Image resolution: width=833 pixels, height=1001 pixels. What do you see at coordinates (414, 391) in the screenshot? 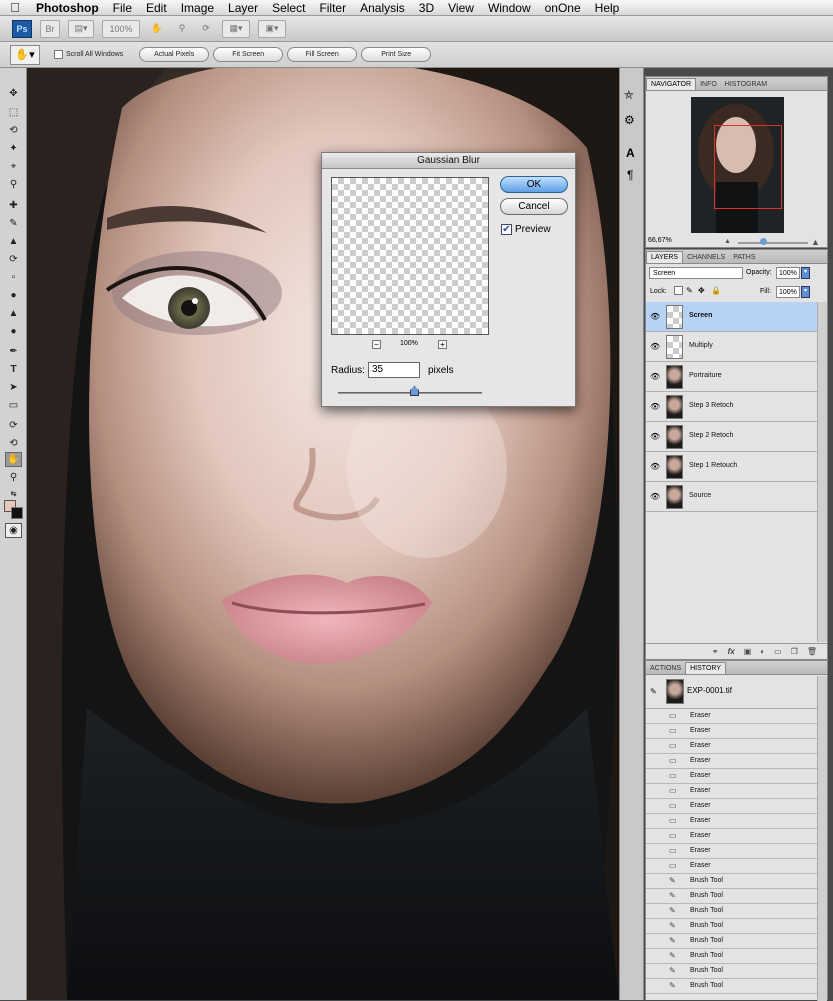
I see `radius-slider-thumb` at bounding box center [414, 391].